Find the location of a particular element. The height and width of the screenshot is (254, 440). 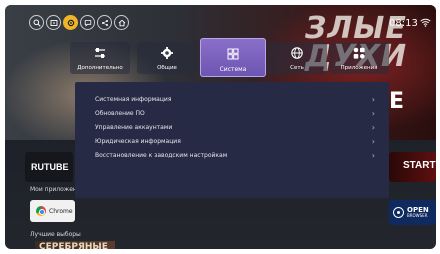

gear-icon is located at coordinates (167, 53).